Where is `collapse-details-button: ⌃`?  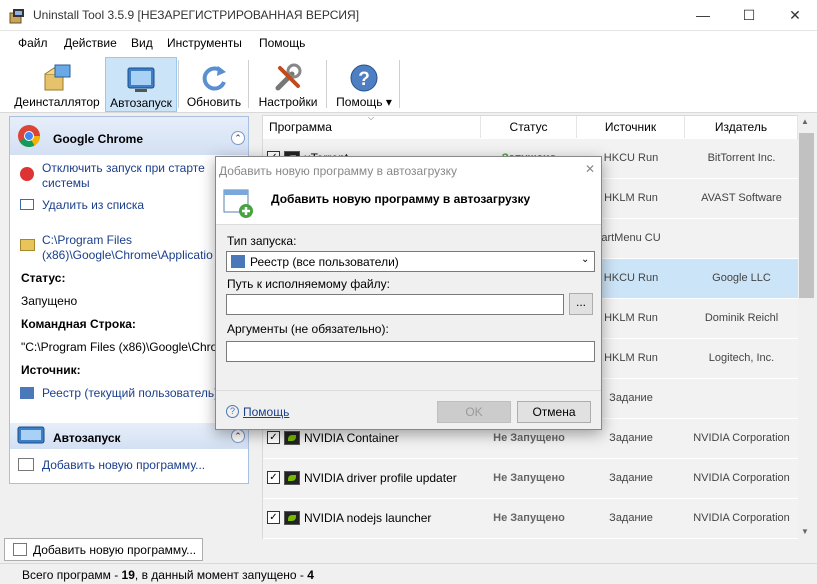 collapse-details-button: ⌃ is located at coordinates (238, 138).